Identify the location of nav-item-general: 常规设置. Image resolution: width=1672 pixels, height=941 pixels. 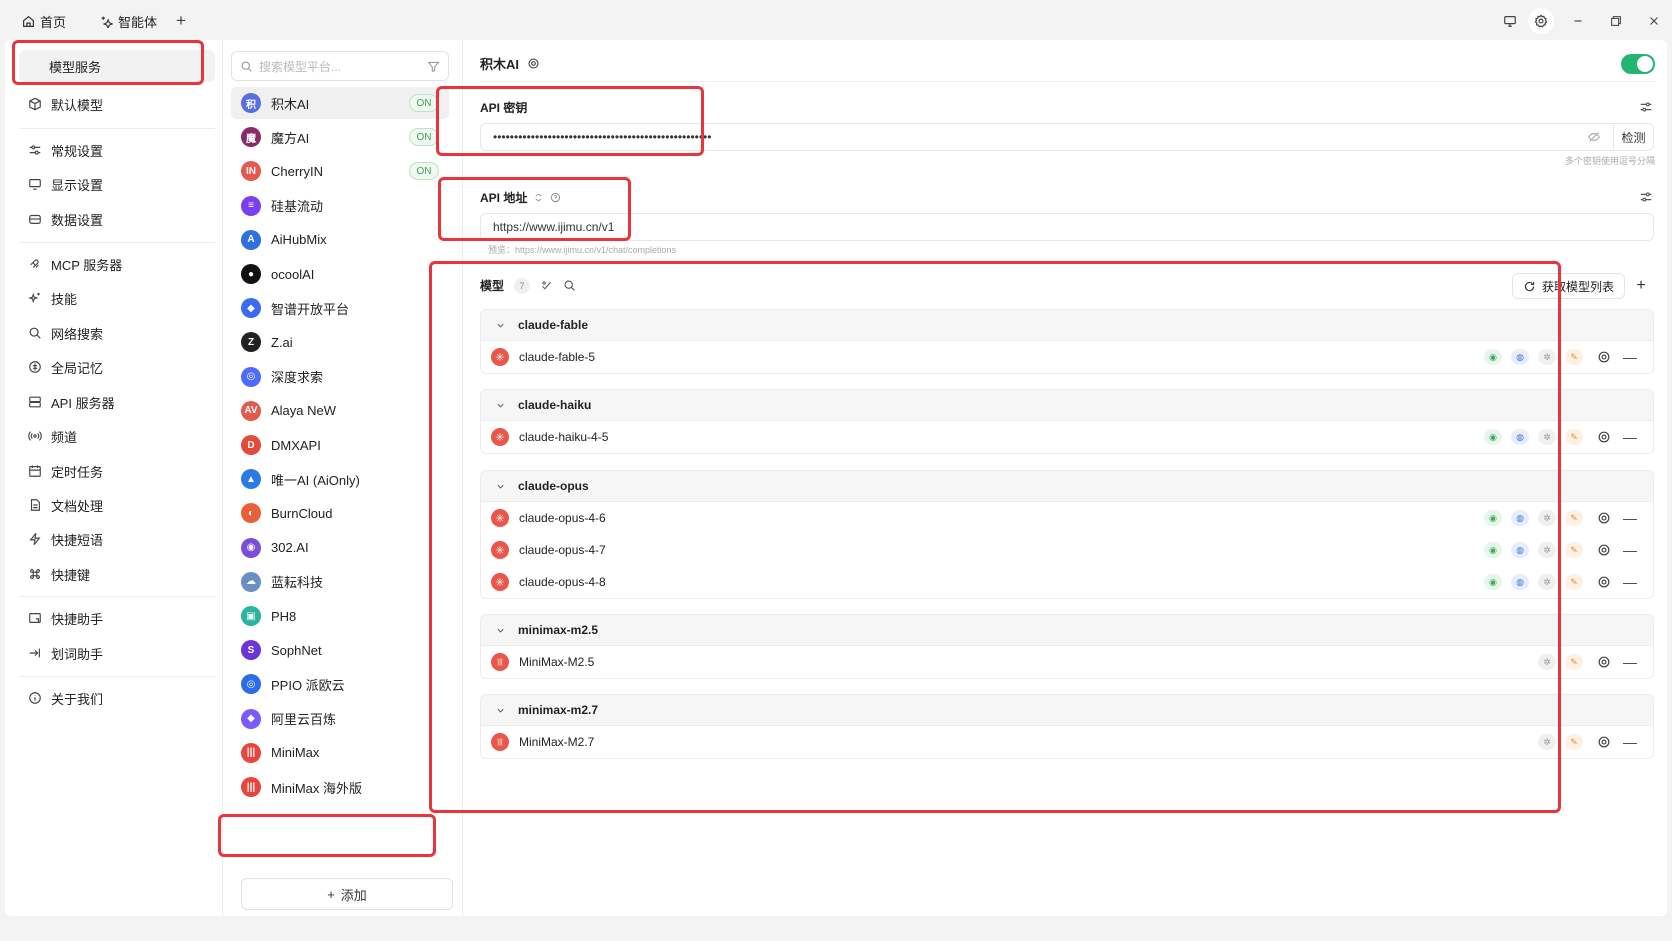
(117, 150).